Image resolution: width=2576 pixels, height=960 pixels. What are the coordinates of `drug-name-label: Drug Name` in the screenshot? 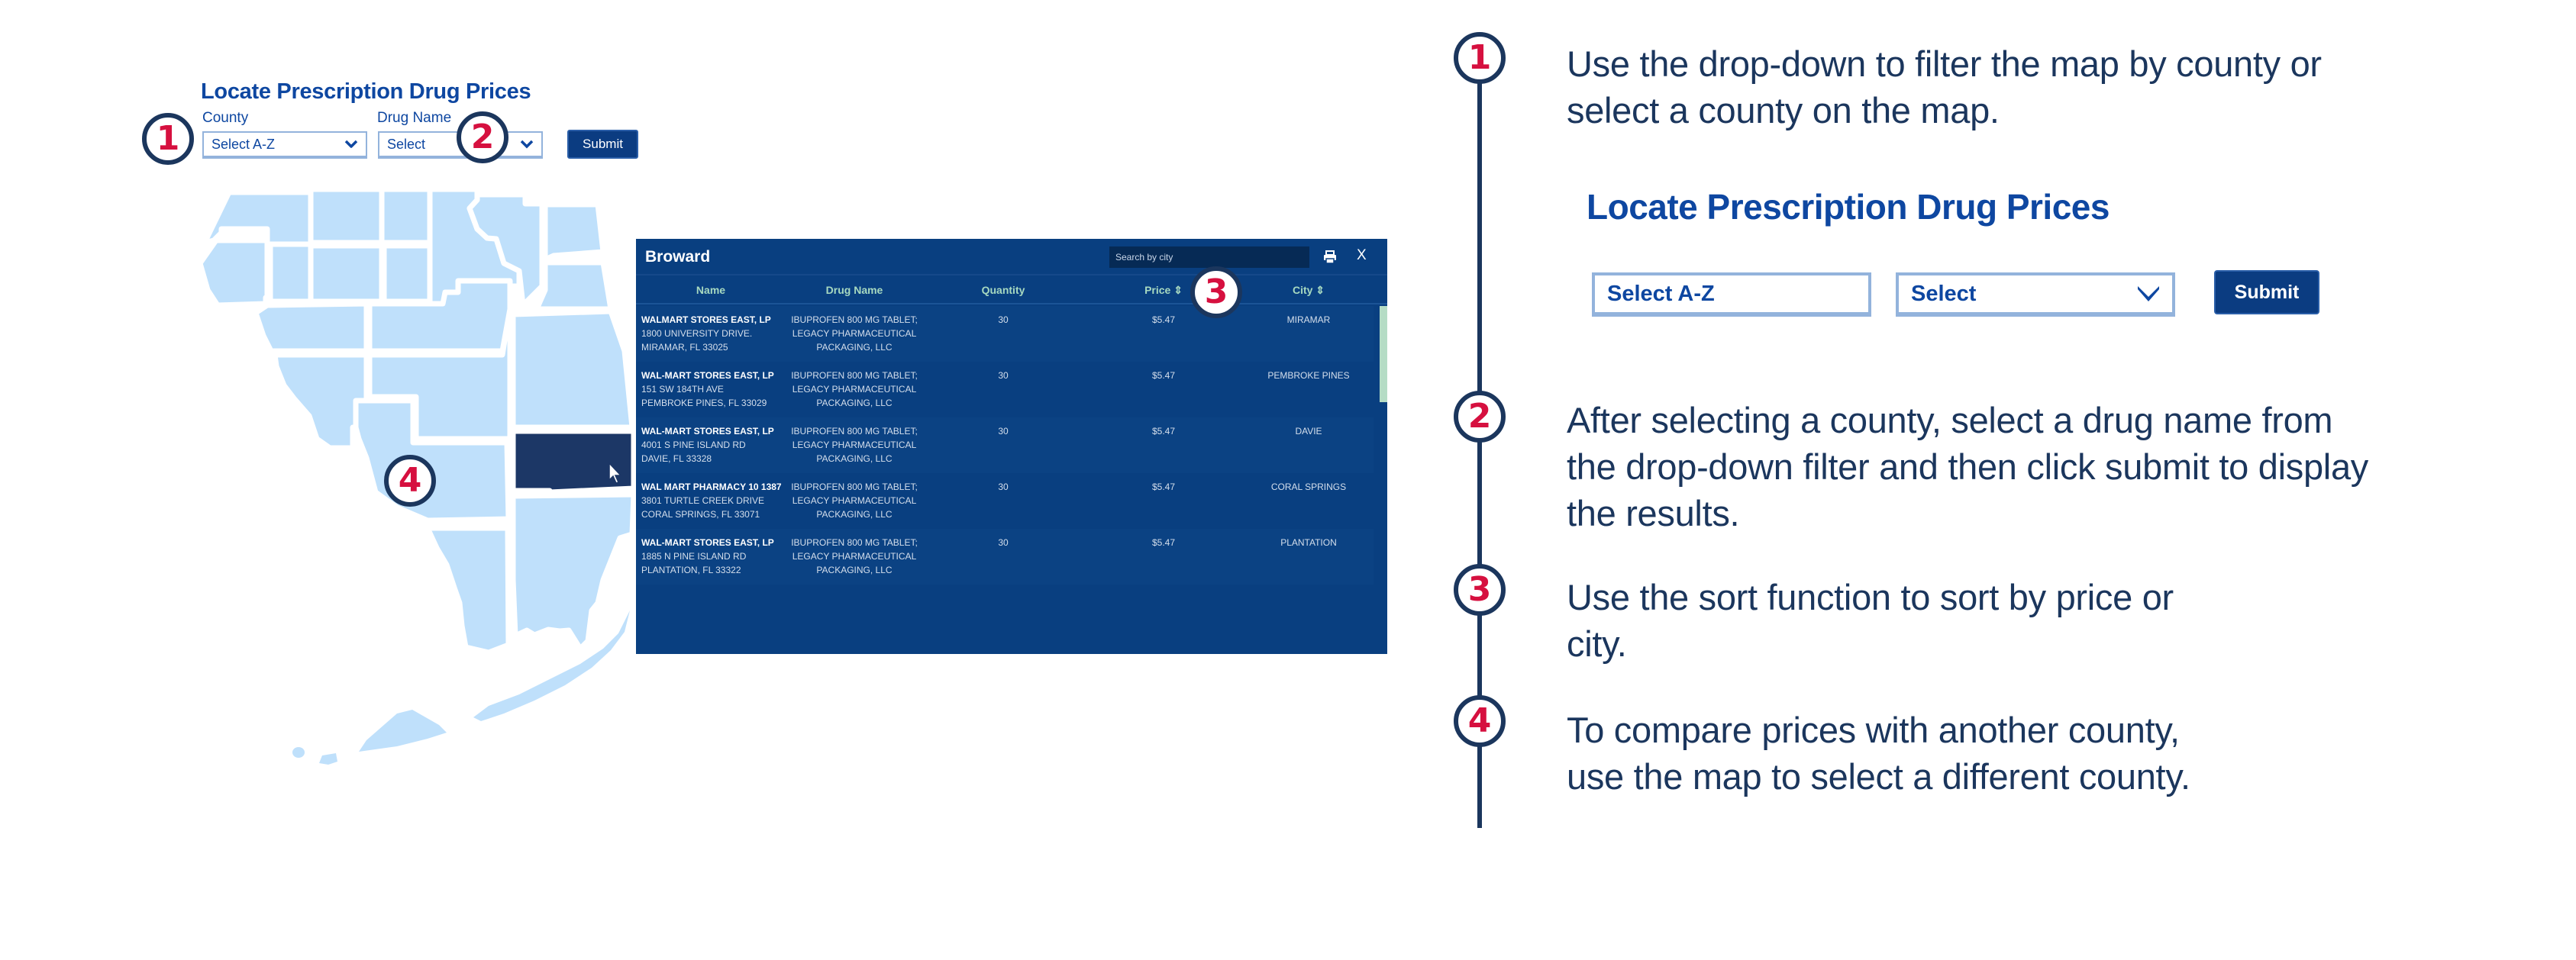 It's located at (414, 118).